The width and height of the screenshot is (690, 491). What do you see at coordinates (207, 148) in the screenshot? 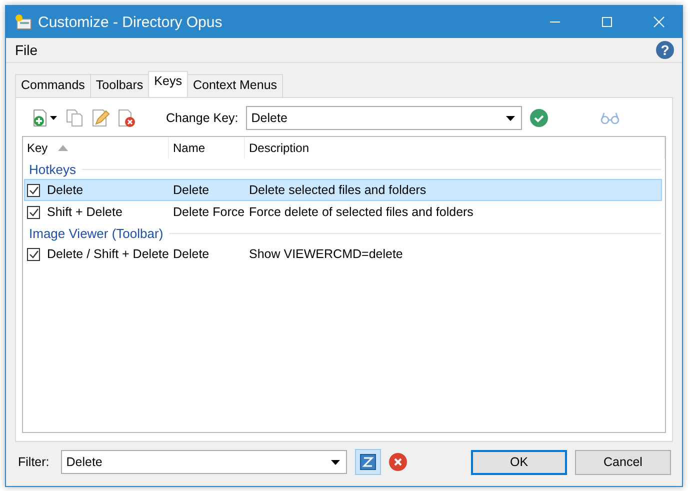
I see `column-header: Name` at bounding box center [207, 148].